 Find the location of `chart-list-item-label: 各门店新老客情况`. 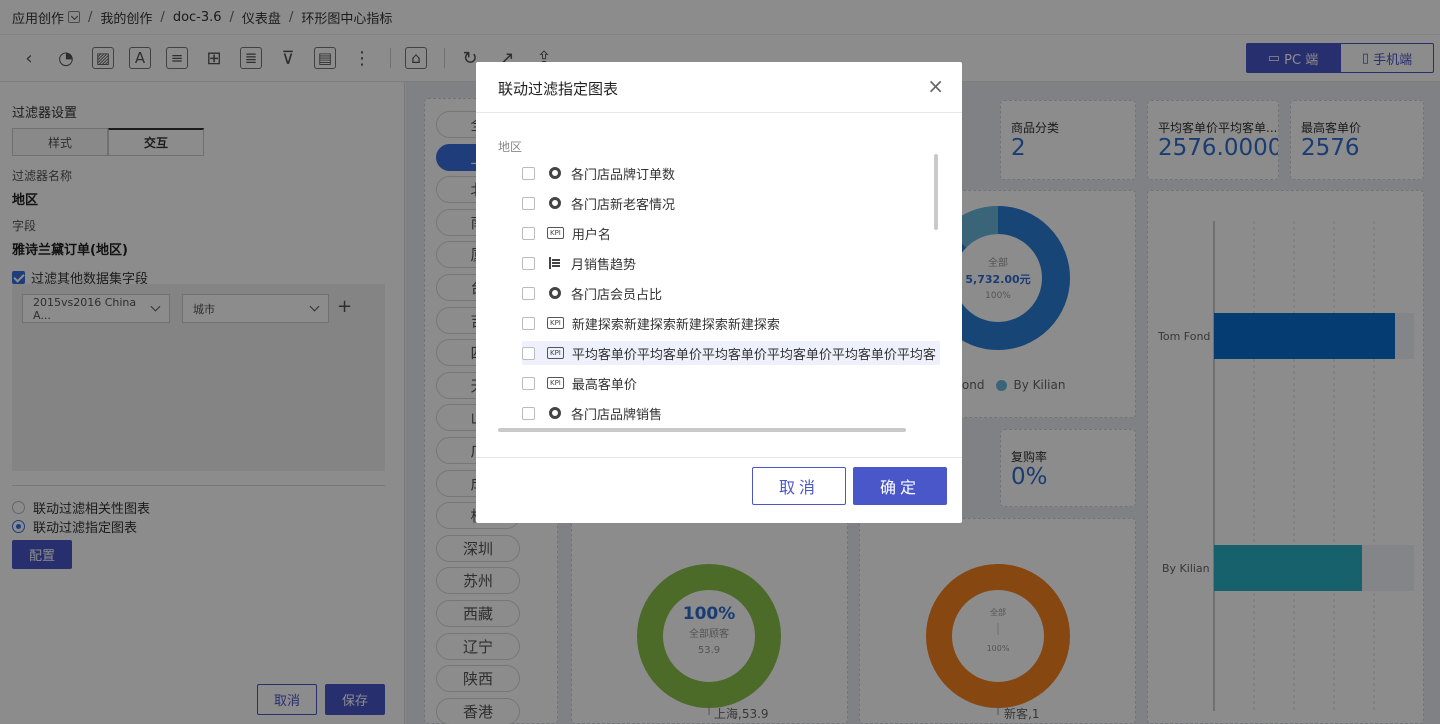

chart-list-item-label: 各门店新老客情况 is located at coordinates (623, 205).